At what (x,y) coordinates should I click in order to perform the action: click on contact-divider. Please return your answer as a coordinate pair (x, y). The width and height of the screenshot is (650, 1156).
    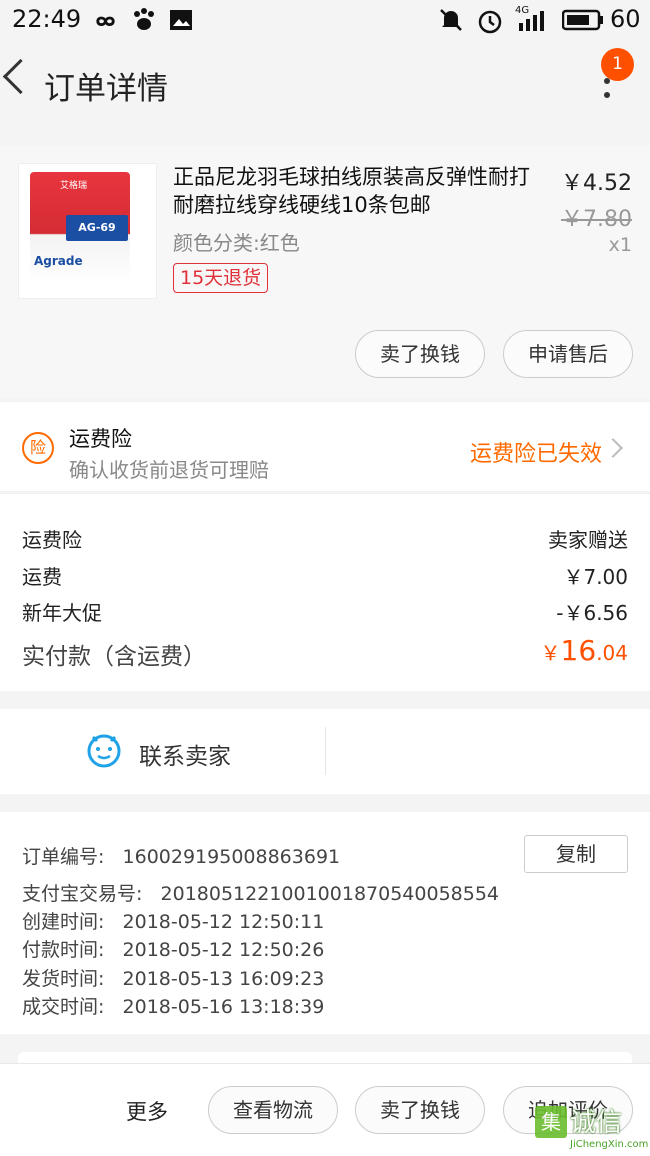
    Looking at the image, I should click on (325, 751).